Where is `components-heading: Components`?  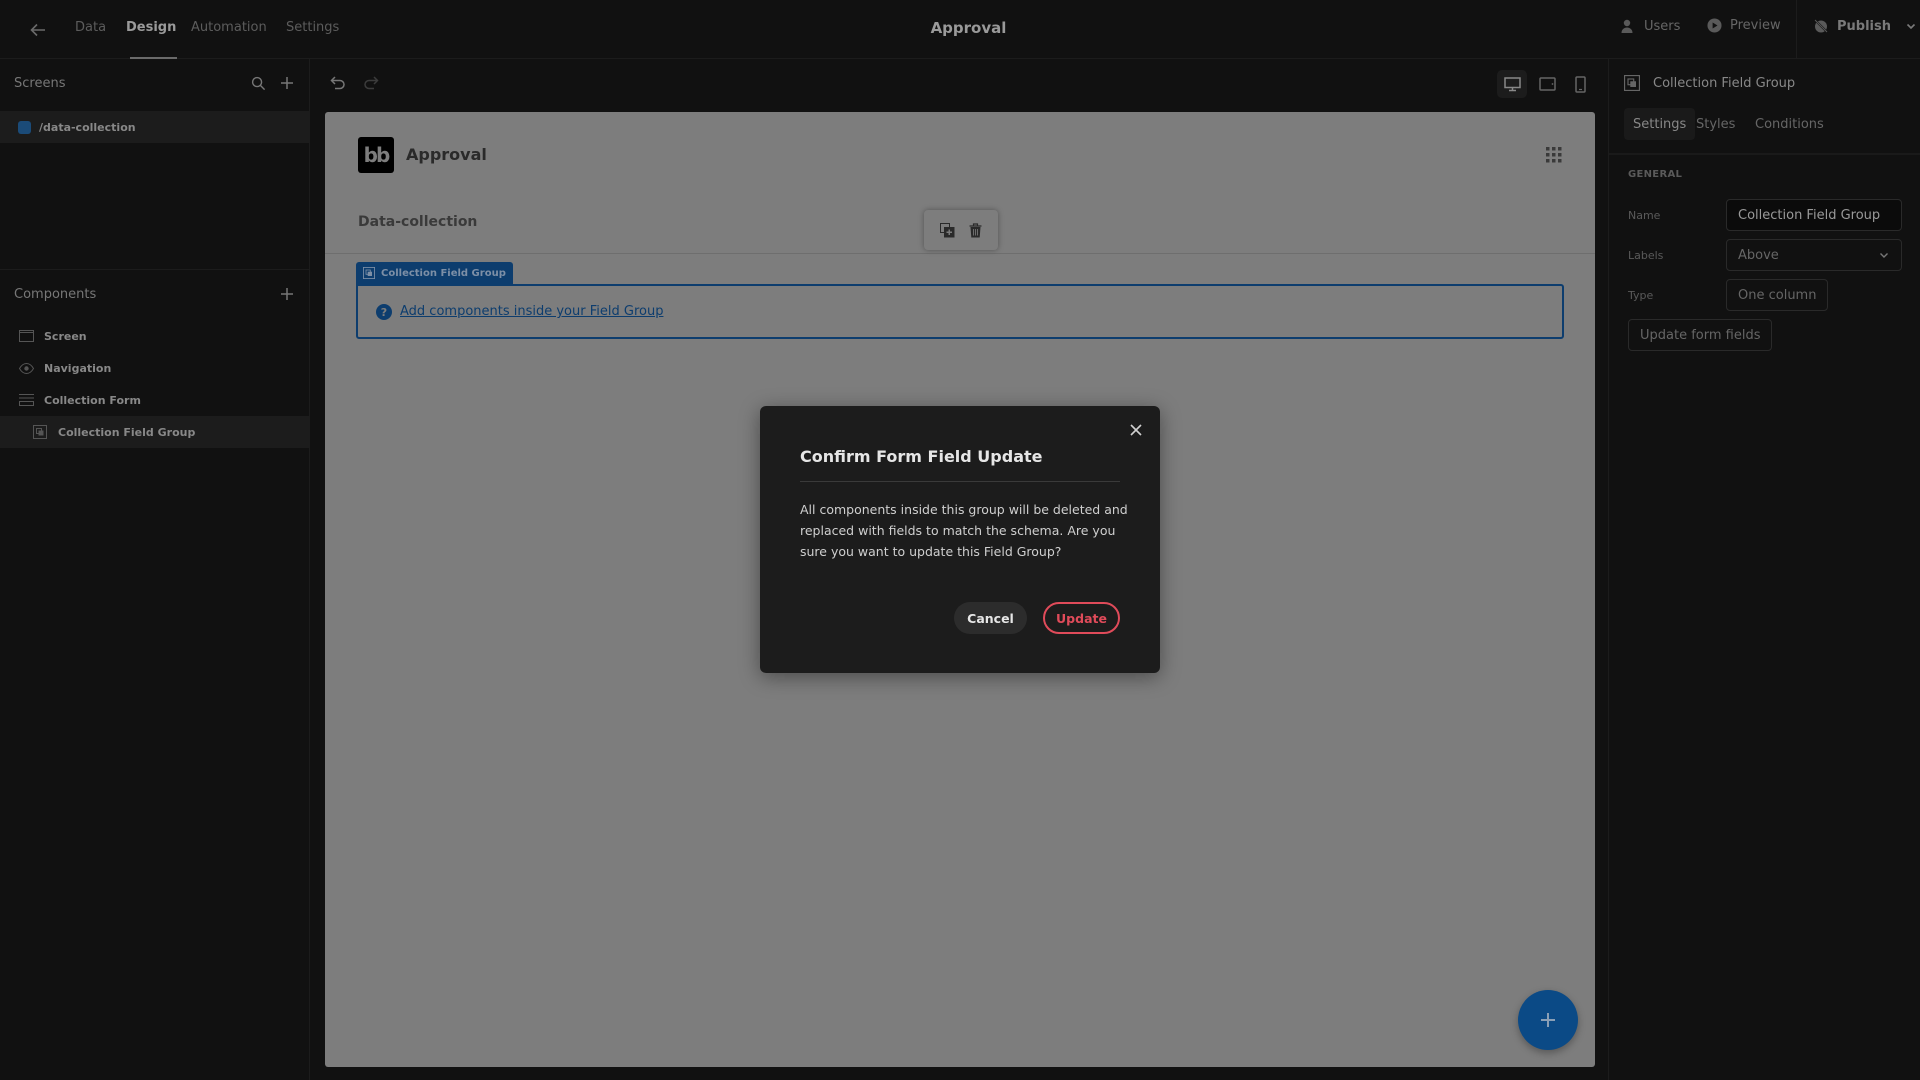
components-heading: Components is located at coordinates (55, 294).